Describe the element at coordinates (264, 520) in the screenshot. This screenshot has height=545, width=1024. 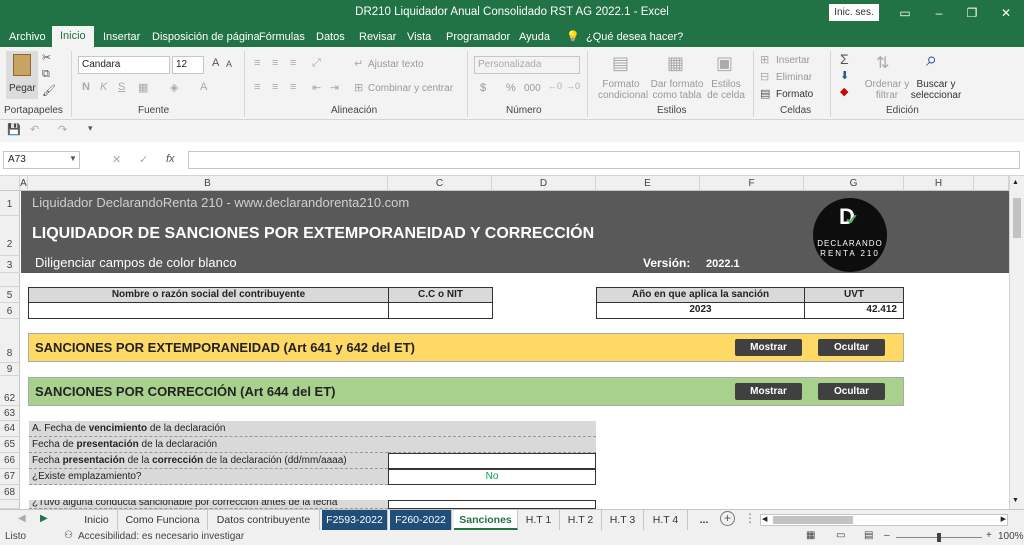
I see `sheet-tab-datos-contribuyente: Datos contribuyente` at that location.